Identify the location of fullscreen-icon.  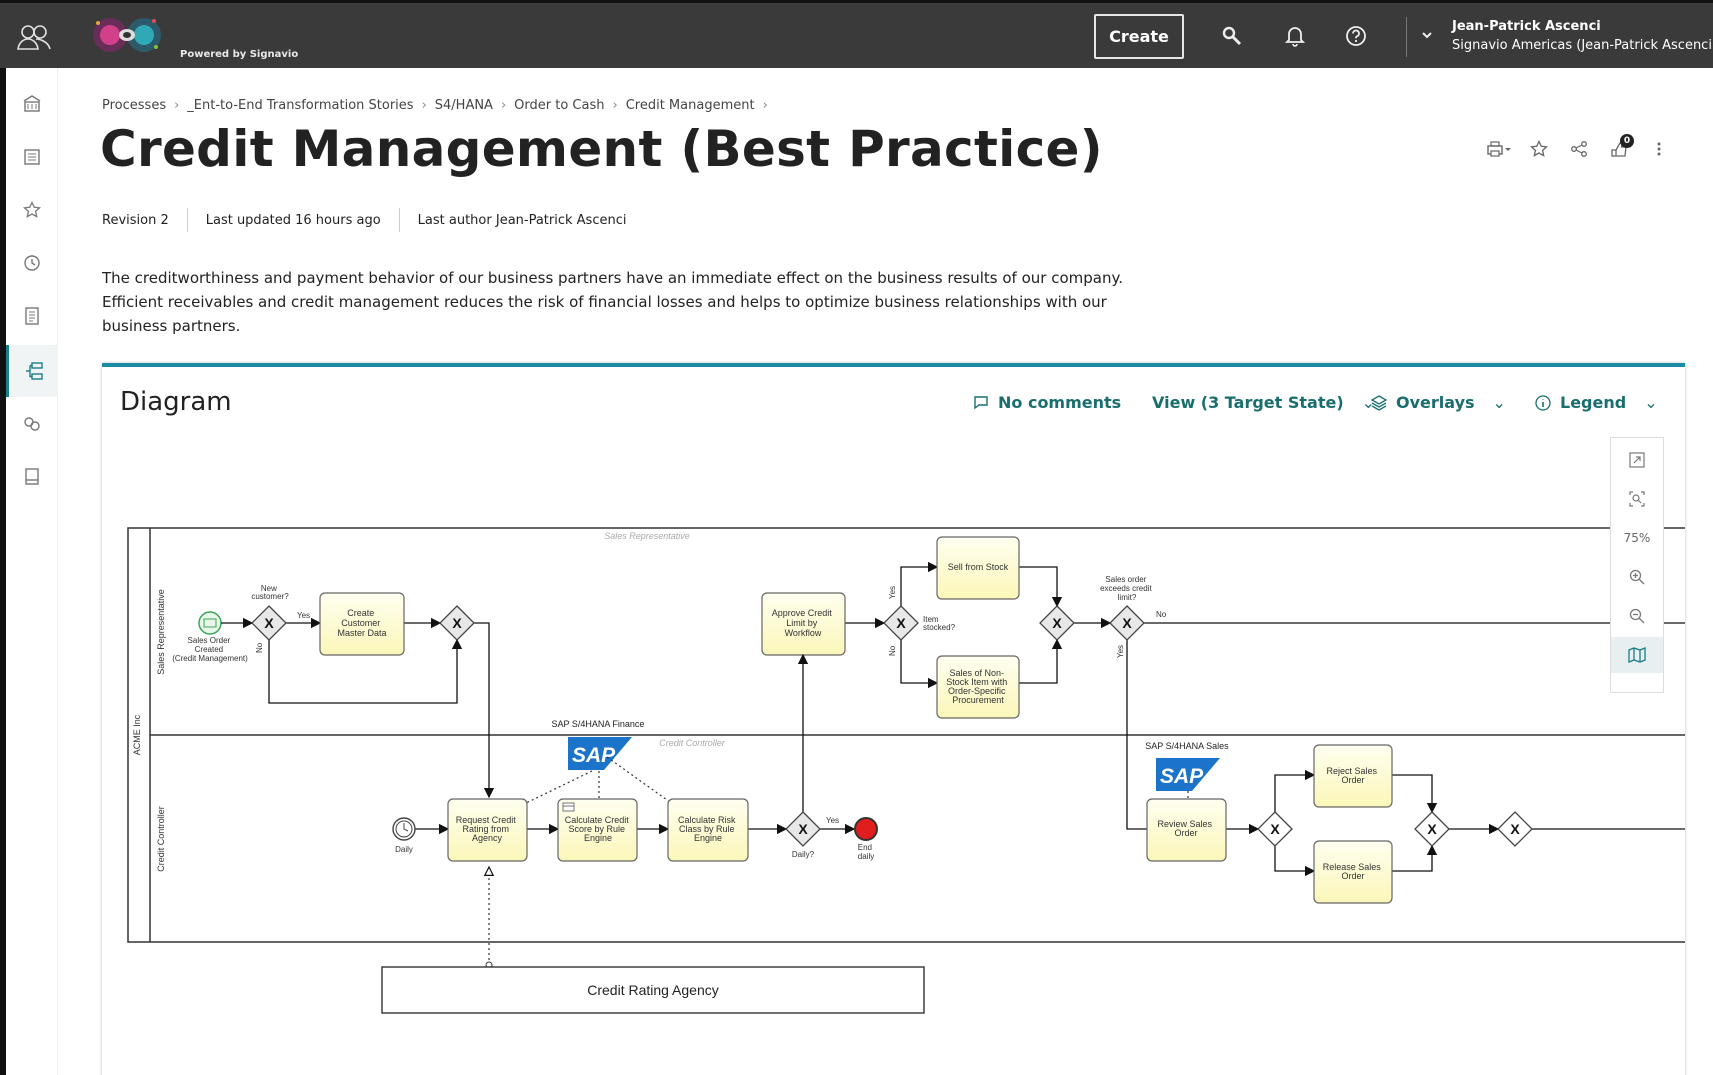
(1637, 460).